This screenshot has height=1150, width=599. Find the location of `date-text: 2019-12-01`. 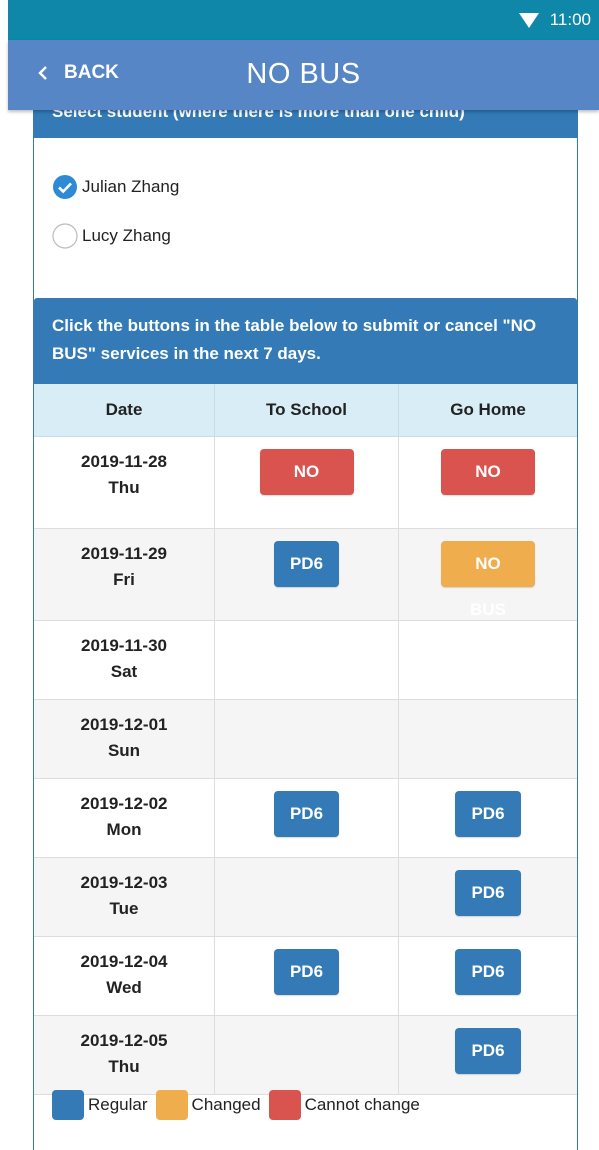

date-text: 2019-12-01 is located at coordinates (124, 724).